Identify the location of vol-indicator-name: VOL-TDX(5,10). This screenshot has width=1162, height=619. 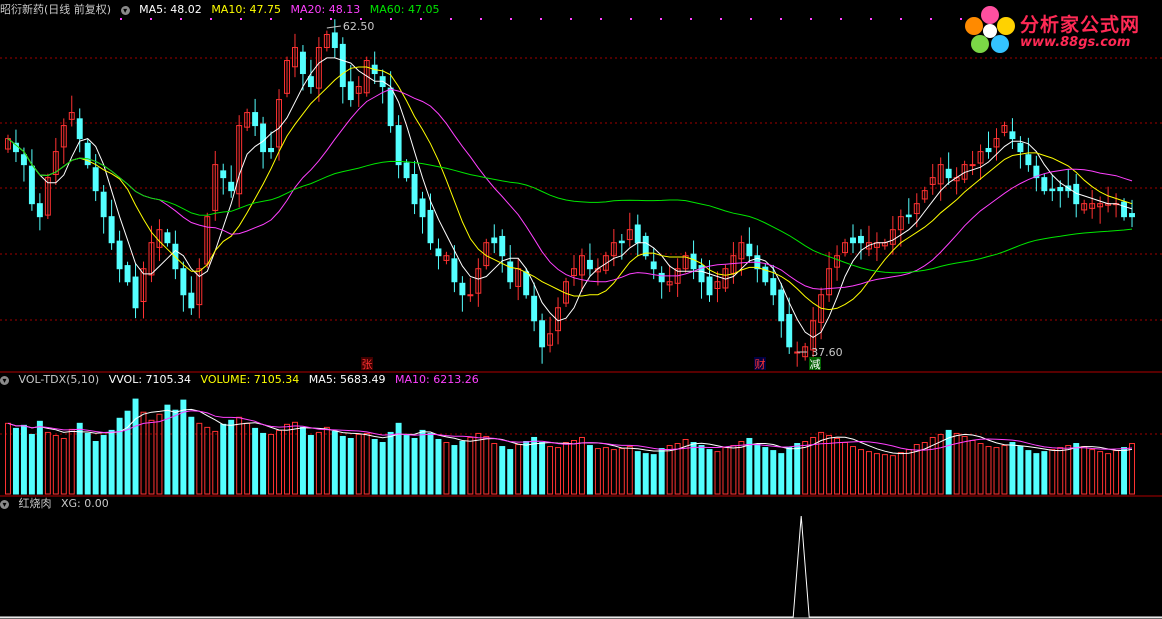
(59, 379).